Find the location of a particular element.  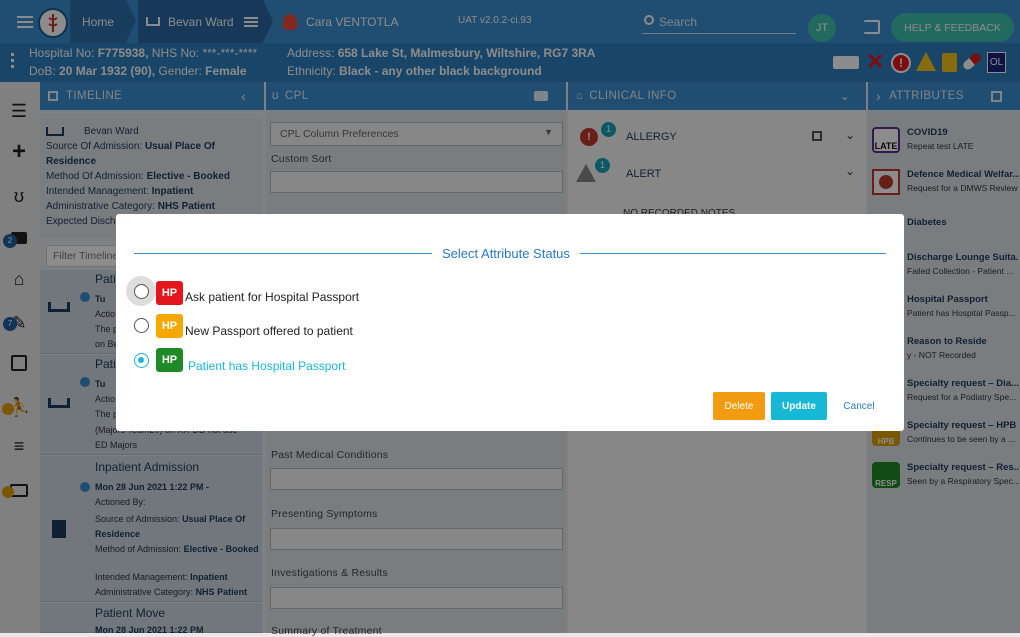

cancel-button: Cancel is located at coordinates (859, 406).